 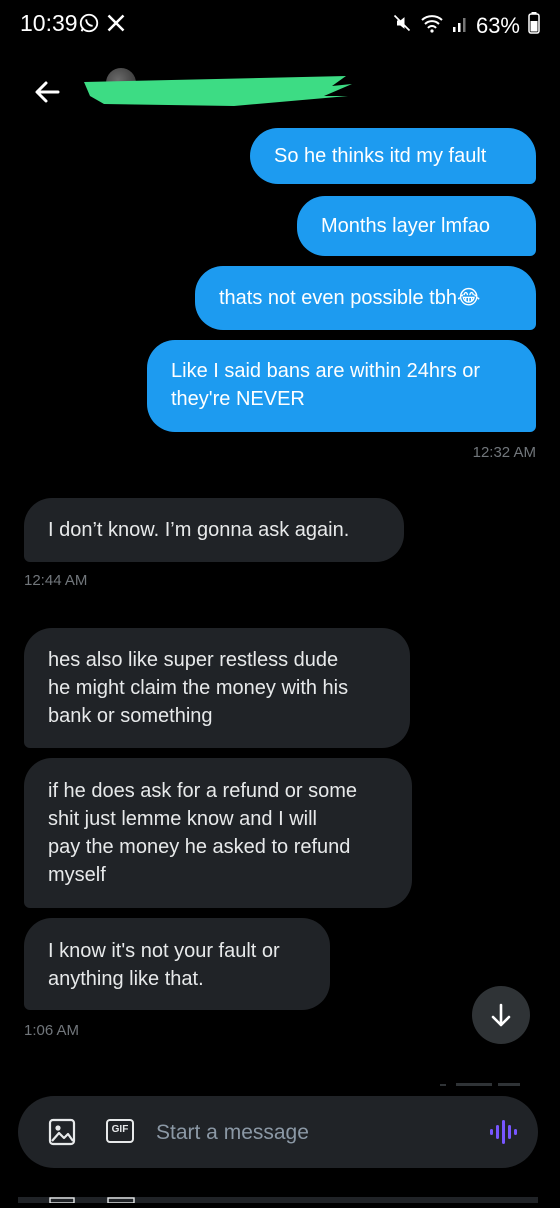 What do you see at coordinates (238, 399) in the screenshot?
I see `message-text-line: they're NEVER` at bounding box center [238, 399].